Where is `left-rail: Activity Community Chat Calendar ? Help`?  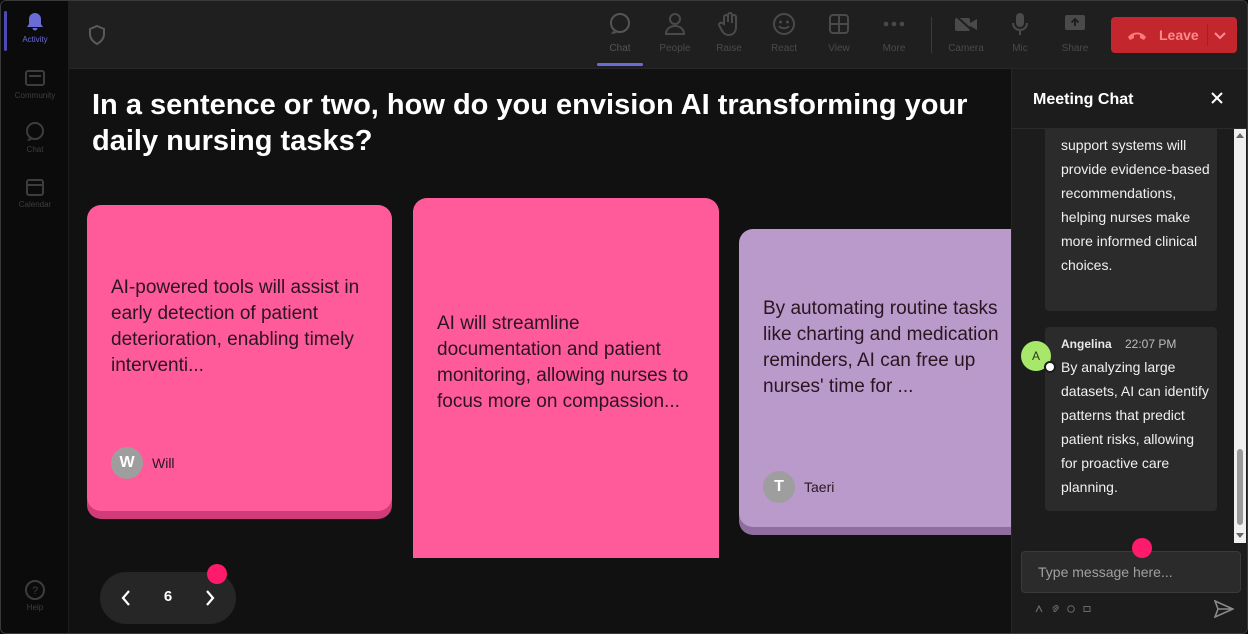 left-rail: Activity Community Chat Calendar ? Help is located at coordinates (35, 317).